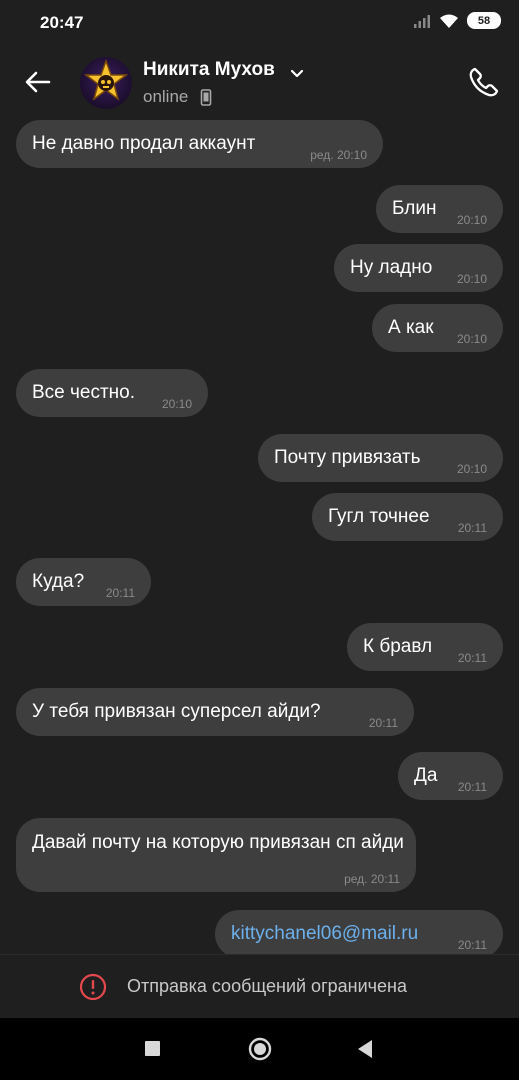 This screenshot has width=519, height=1080. Describe the element at coordinates (411, 327) in the screenshot. I see `message-text: А как` at that location.